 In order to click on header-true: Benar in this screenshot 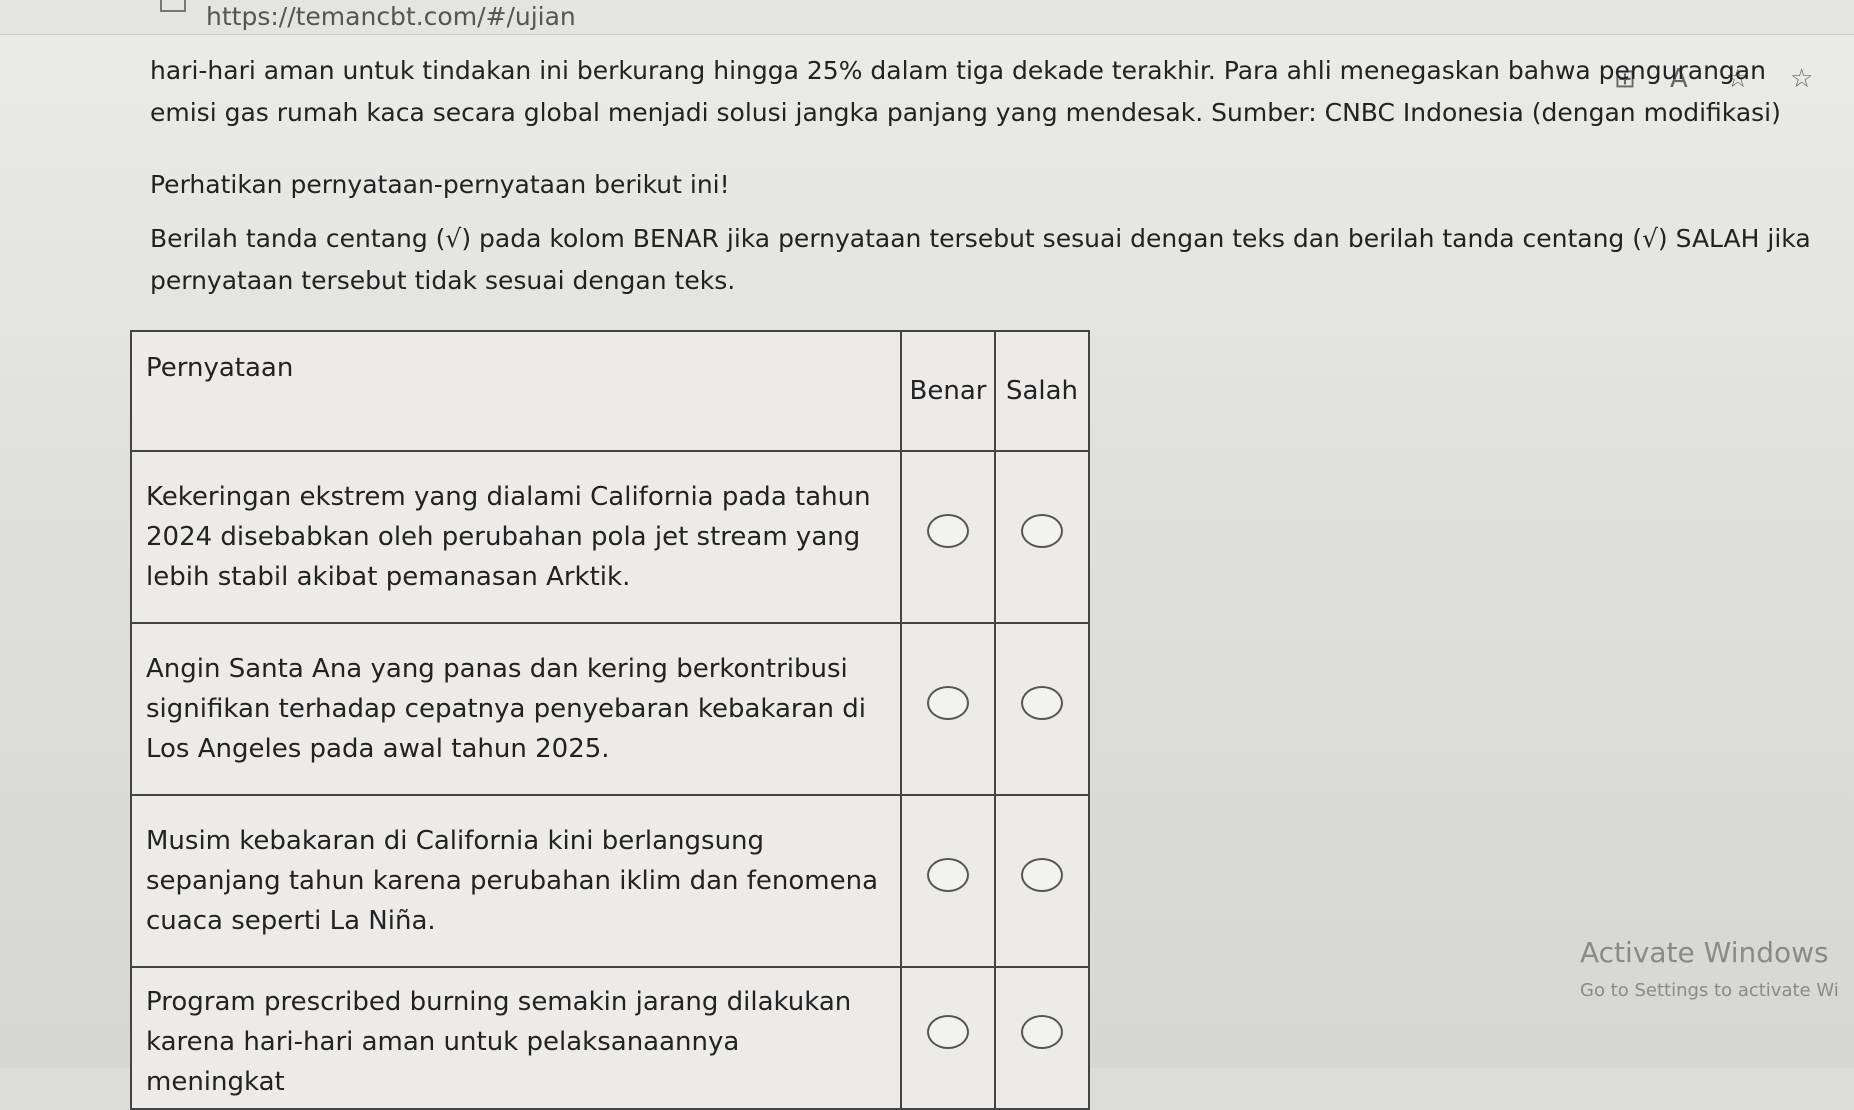, I will do `click(948, 391)`.